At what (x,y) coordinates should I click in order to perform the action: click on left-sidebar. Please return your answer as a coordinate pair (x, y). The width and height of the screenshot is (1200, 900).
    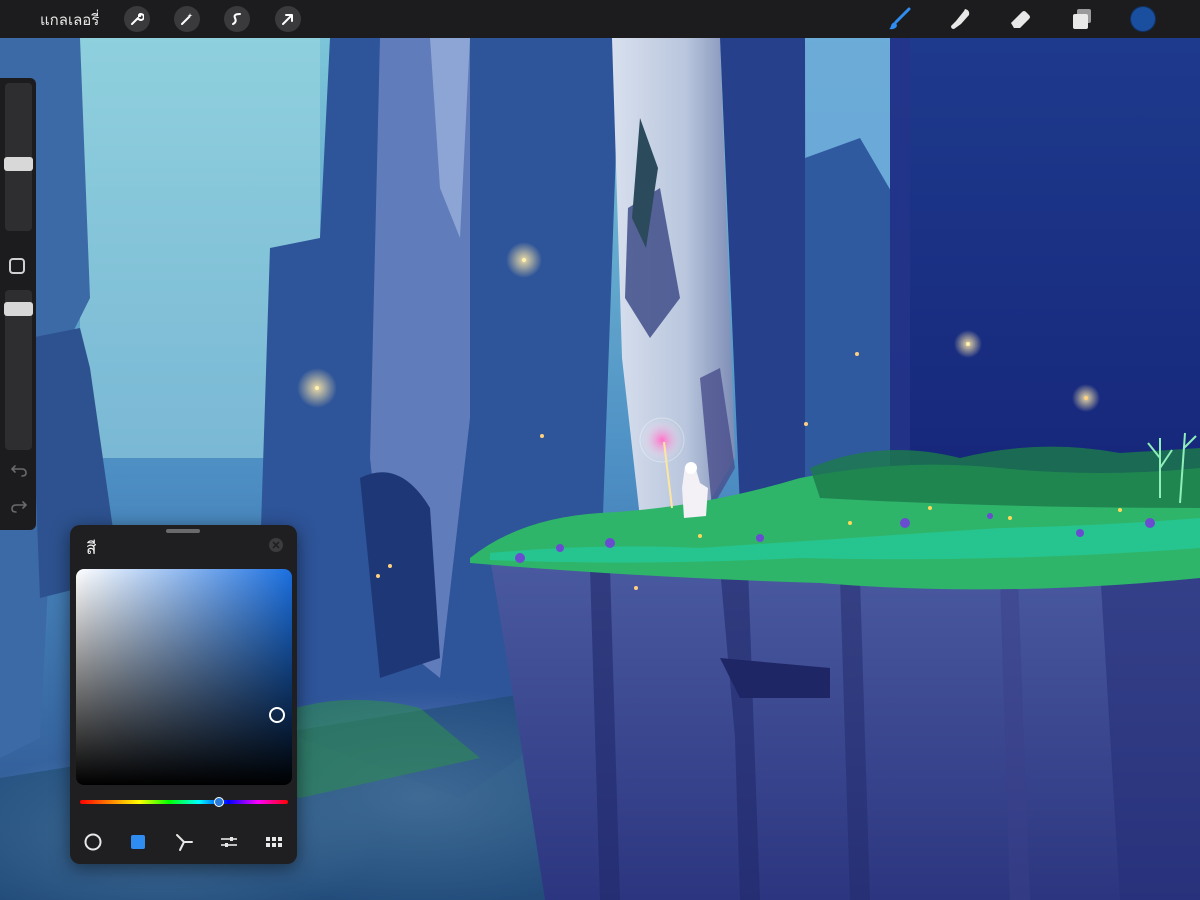
    Looking at the image, I should click on (18, 304).